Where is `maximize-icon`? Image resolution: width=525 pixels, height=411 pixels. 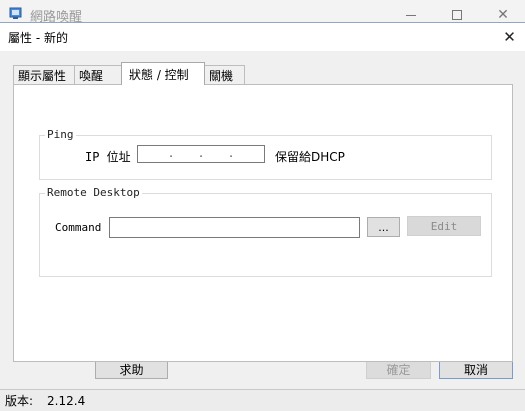 maximize-icon is located at coordinates (457, 15).